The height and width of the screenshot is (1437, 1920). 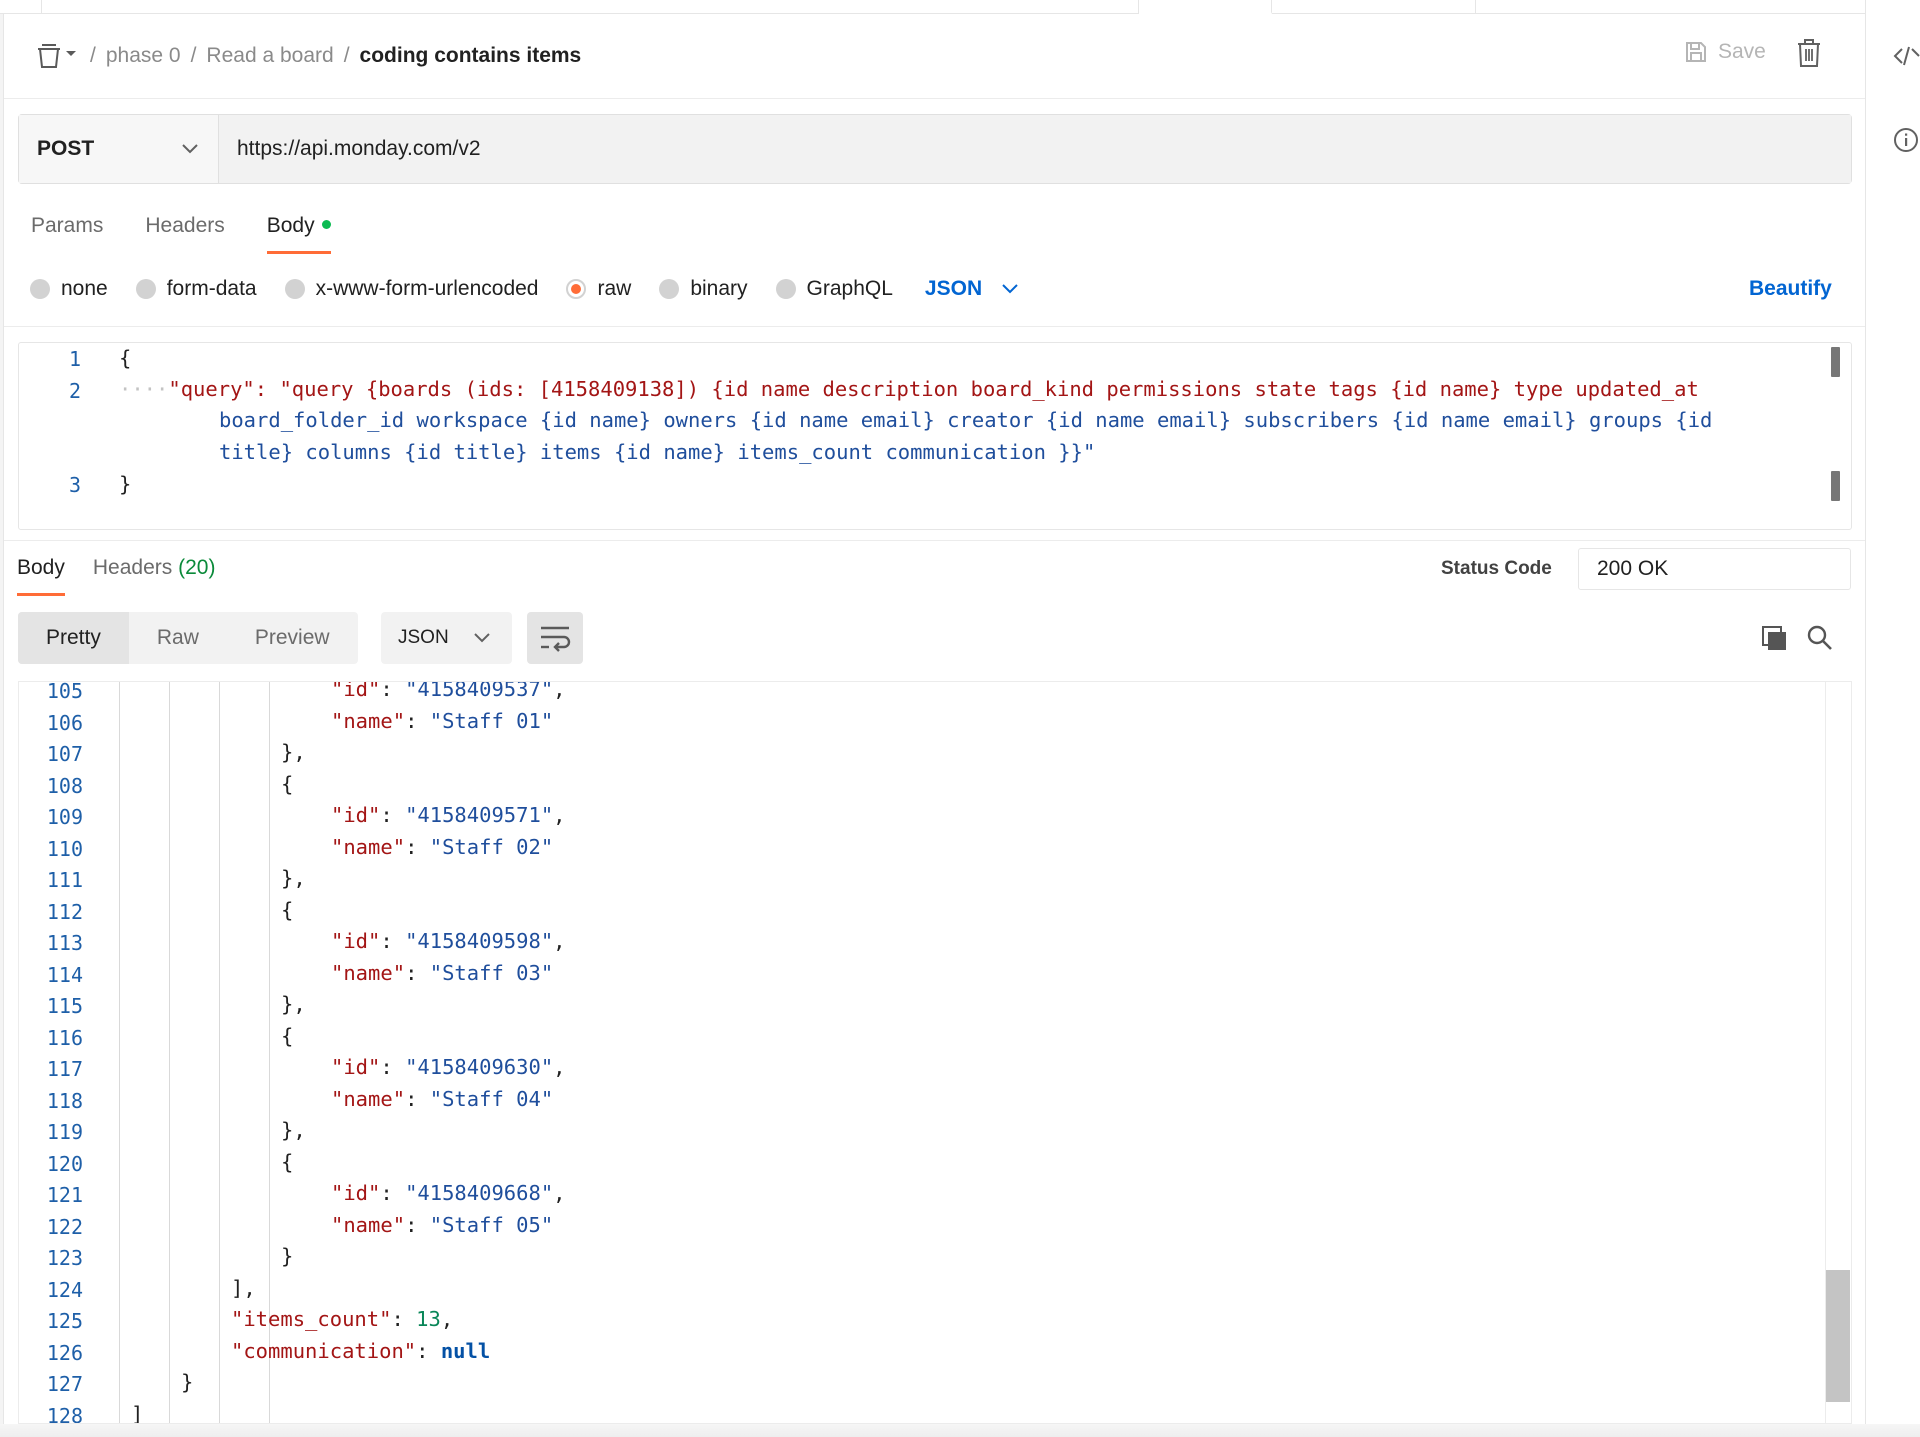 I want to click on json-line: ], so click(x=137, y=1412).